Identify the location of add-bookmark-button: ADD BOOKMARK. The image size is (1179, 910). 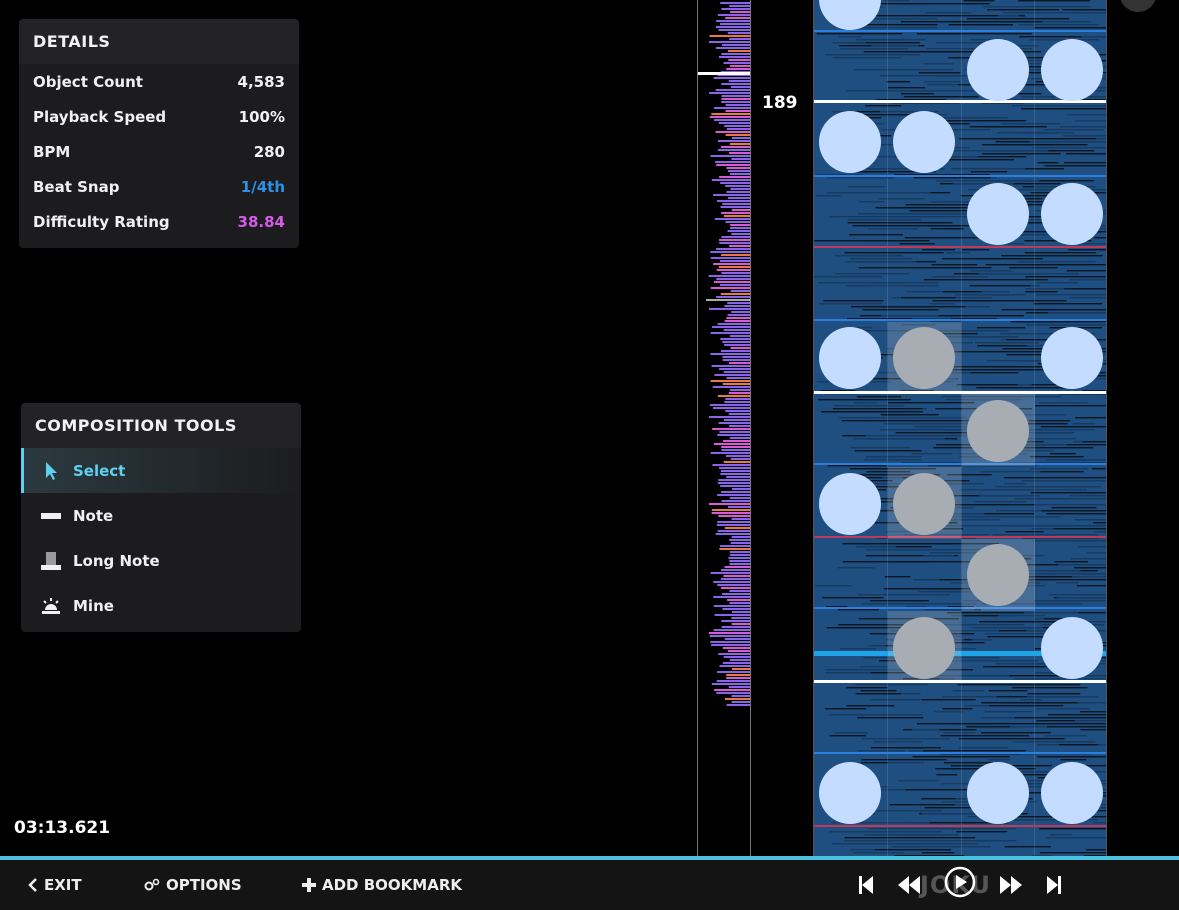
(382, 885).